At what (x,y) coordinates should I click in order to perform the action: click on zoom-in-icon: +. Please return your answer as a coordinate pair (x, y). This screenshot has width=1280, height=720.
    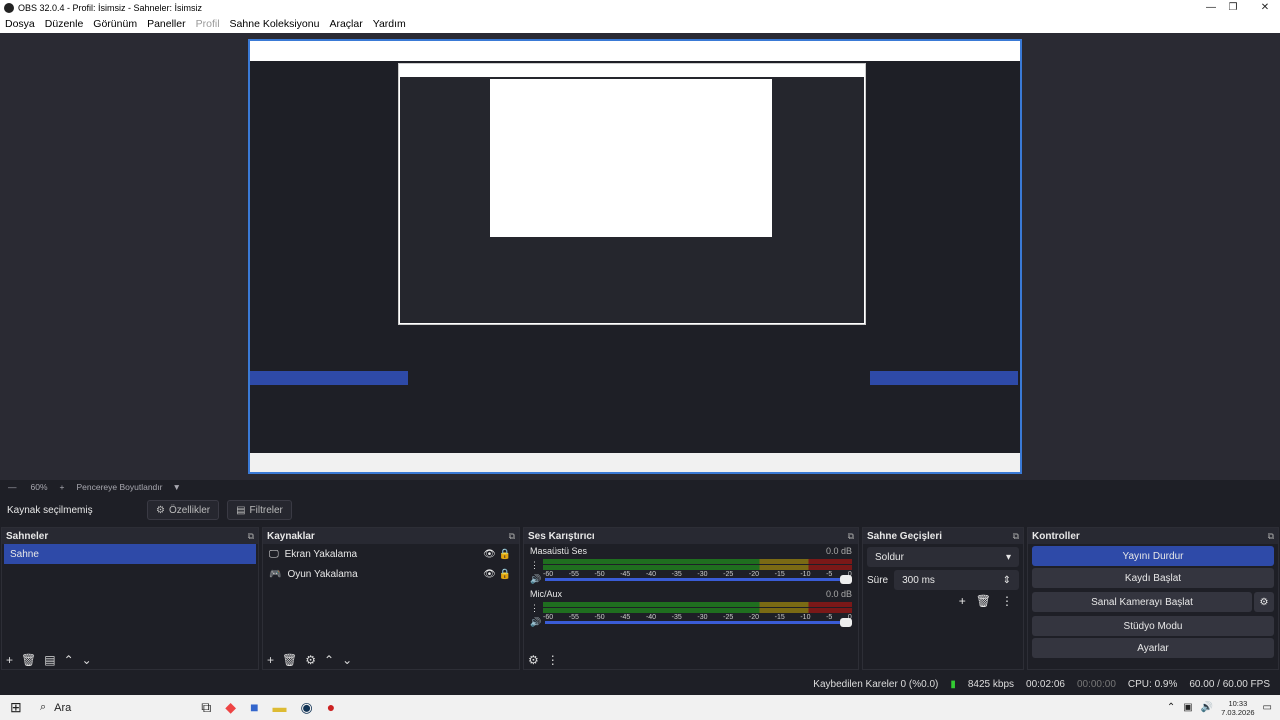
    Looking at the image, I should click on (62, 487).